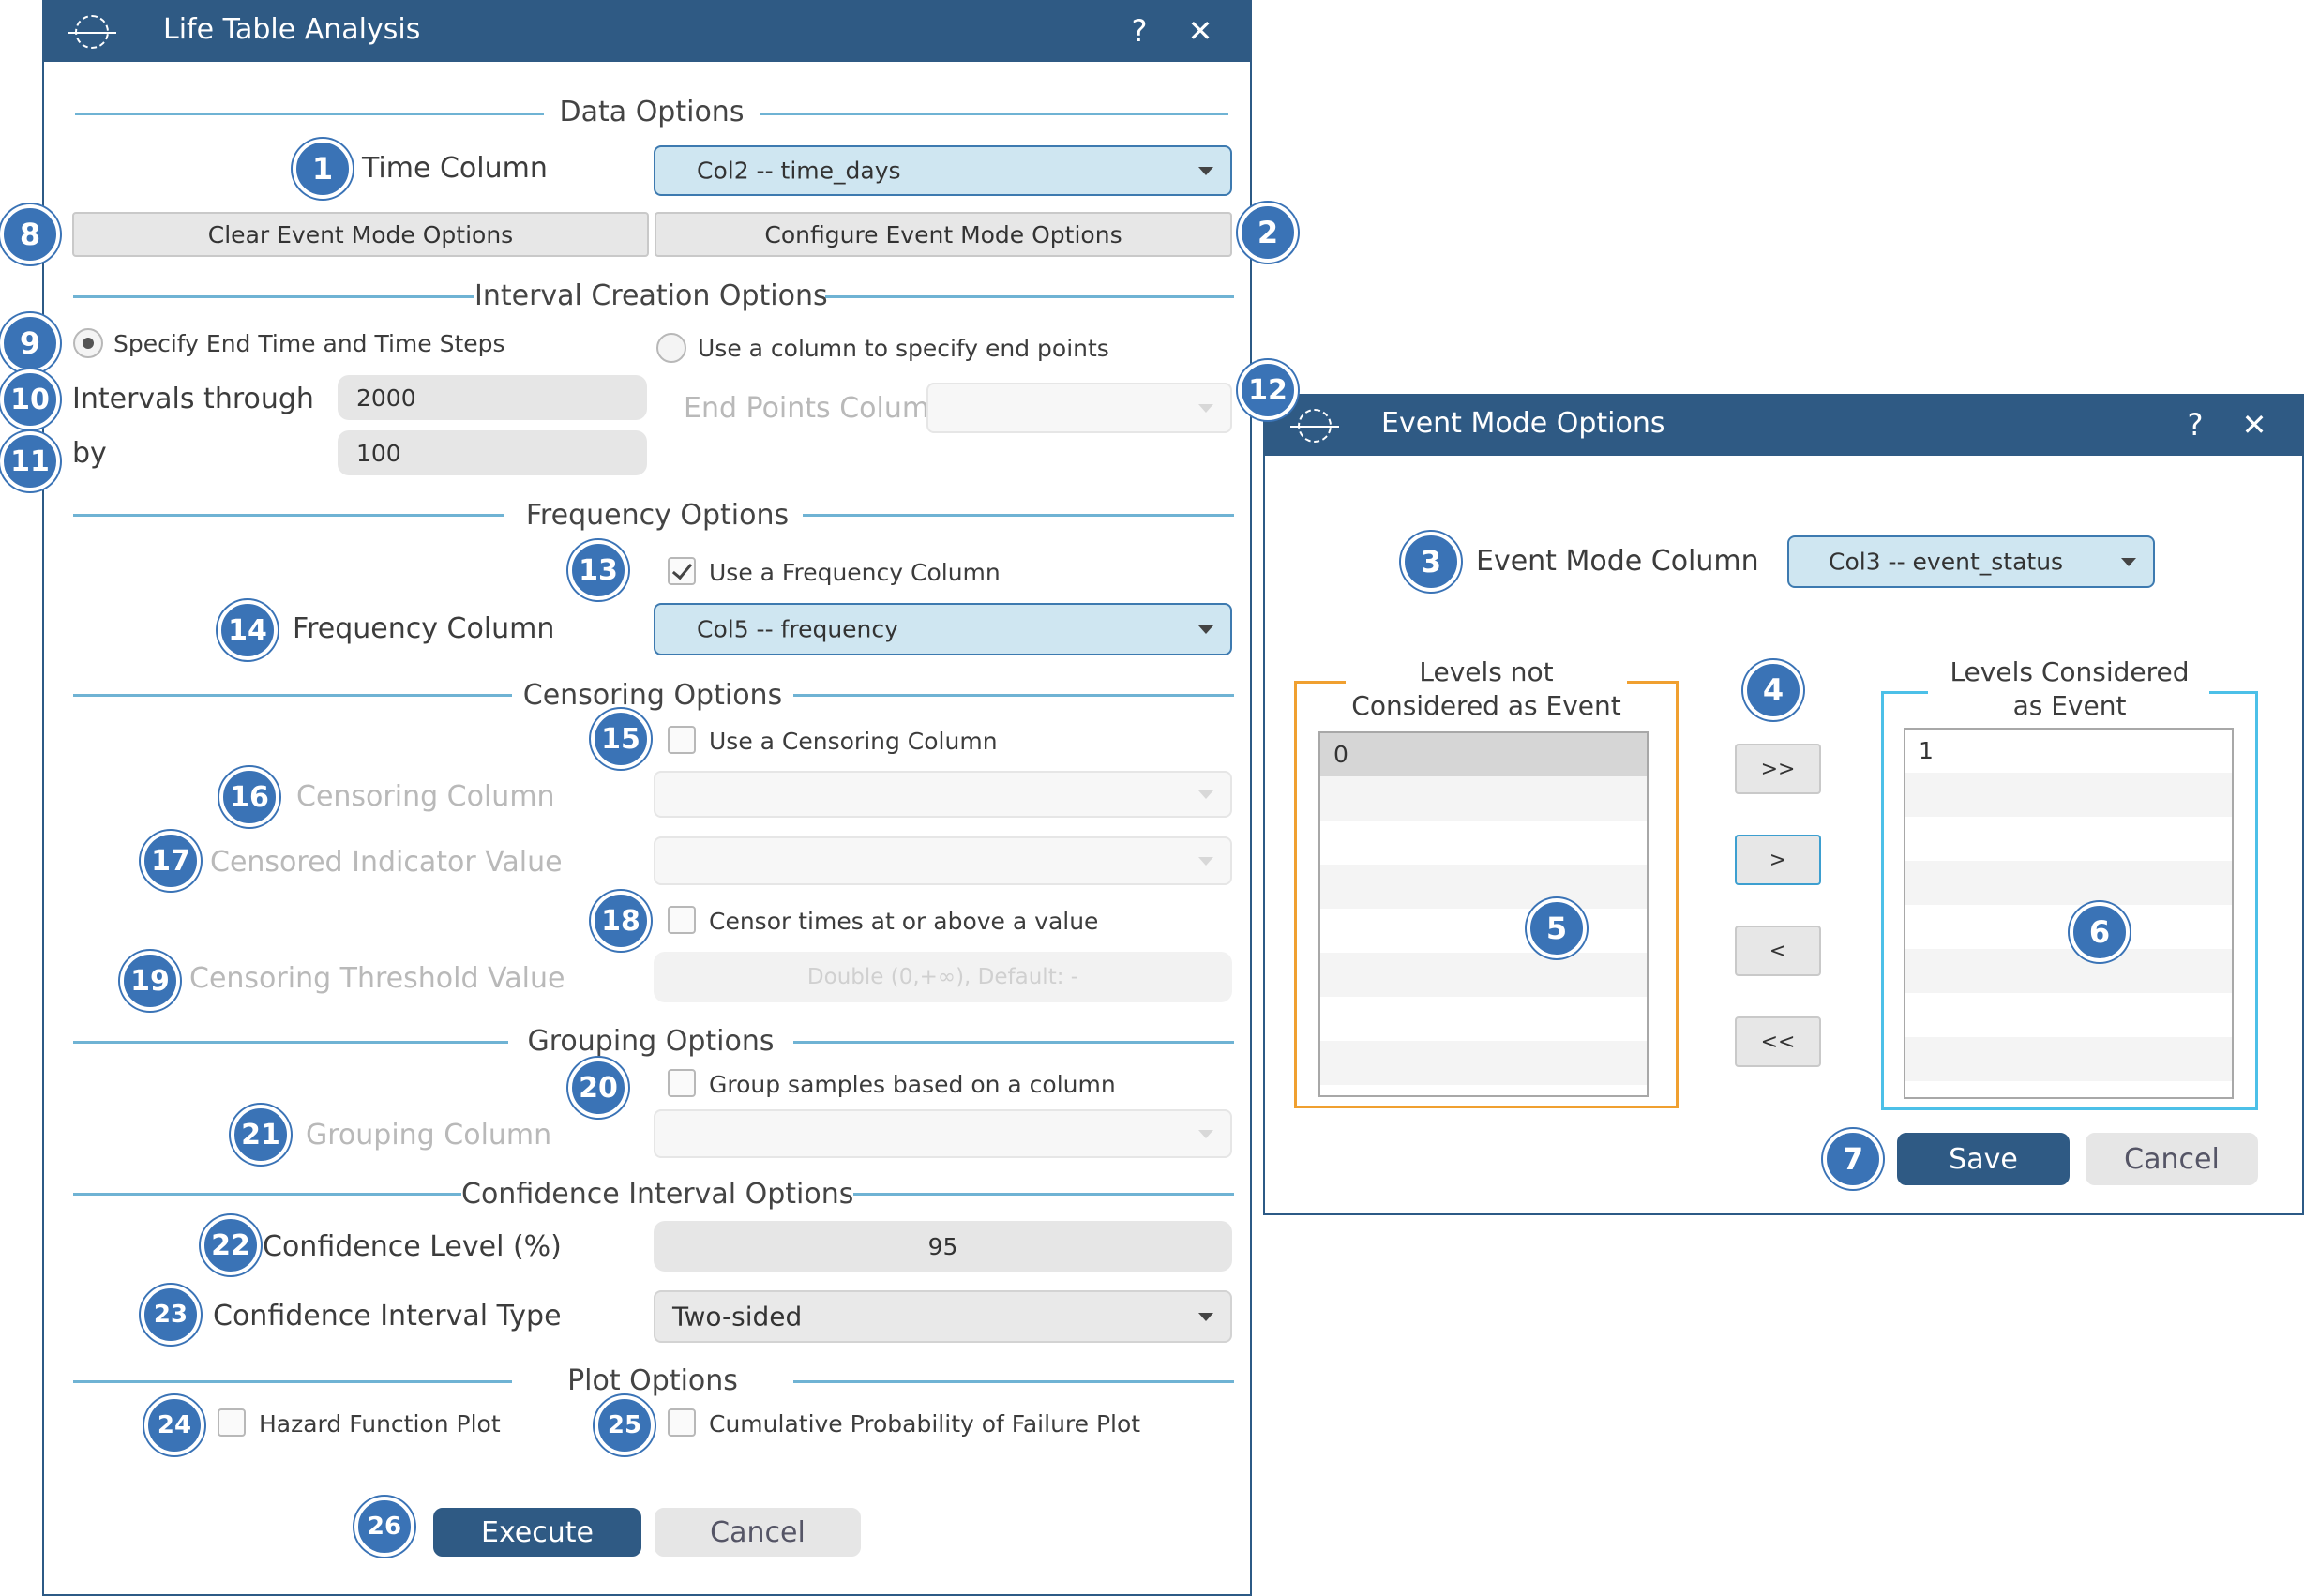 This screenshot has width=2304, height=1596. What do you see at coordinates (378, 453) in the screenshot?
I see `by-value: 100` at bounding box center [378, 453].